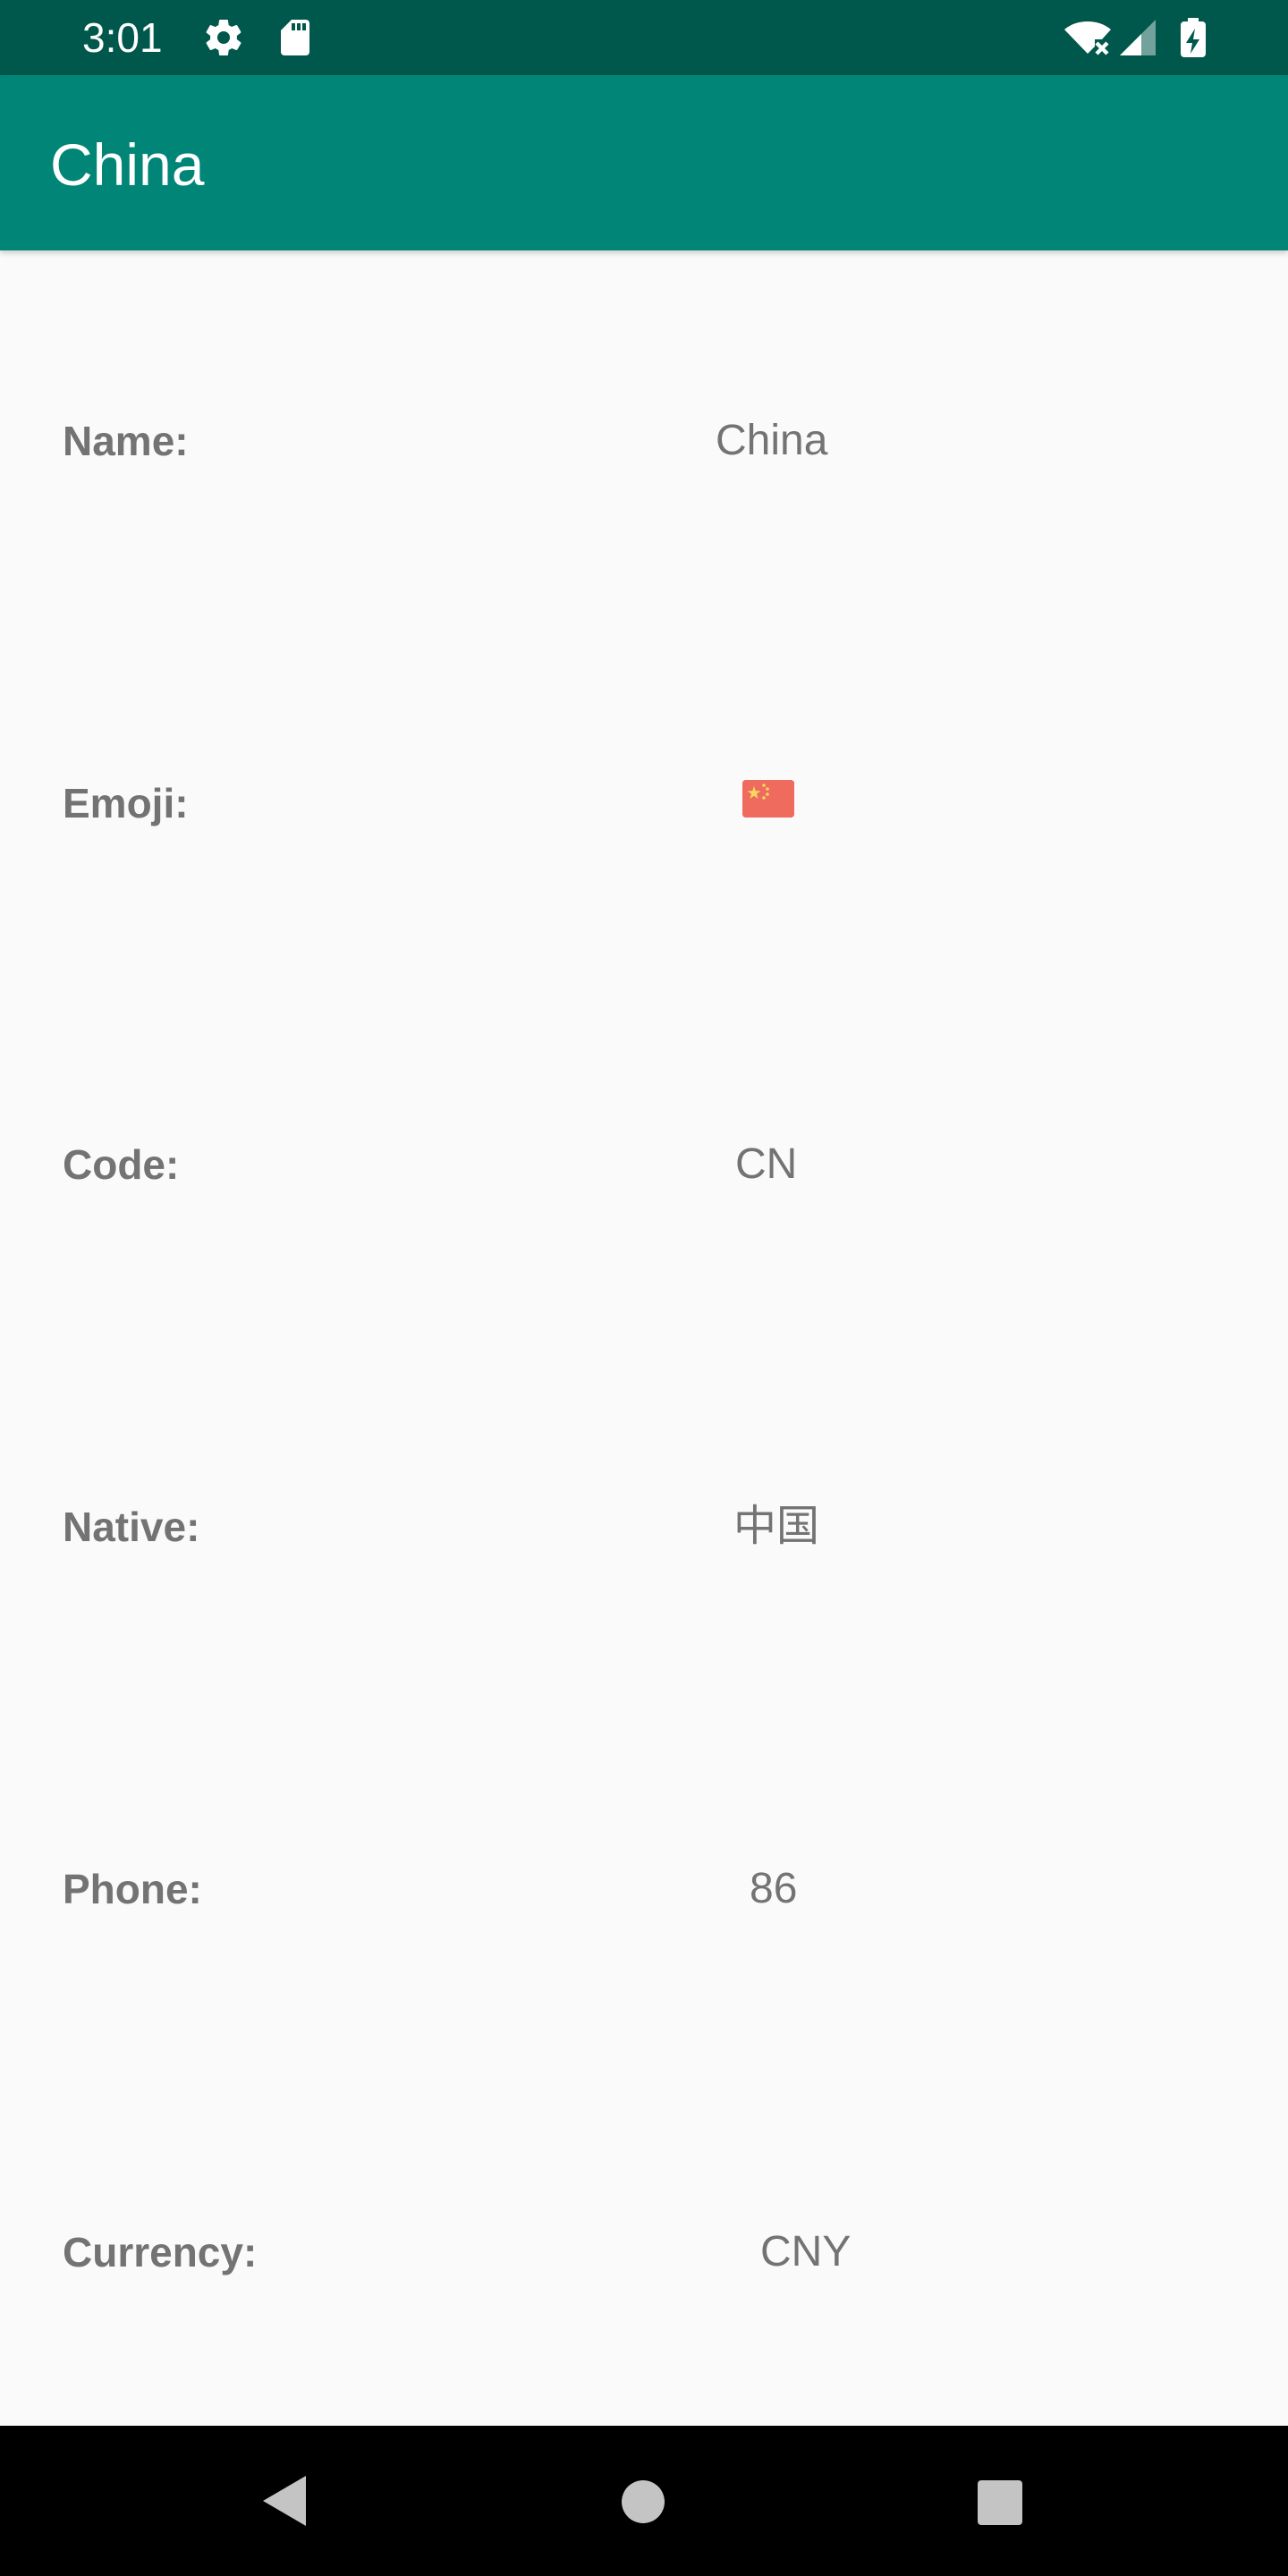 The image size is (1288, 2576). I want to click on home-icon, so click(643, 2504).